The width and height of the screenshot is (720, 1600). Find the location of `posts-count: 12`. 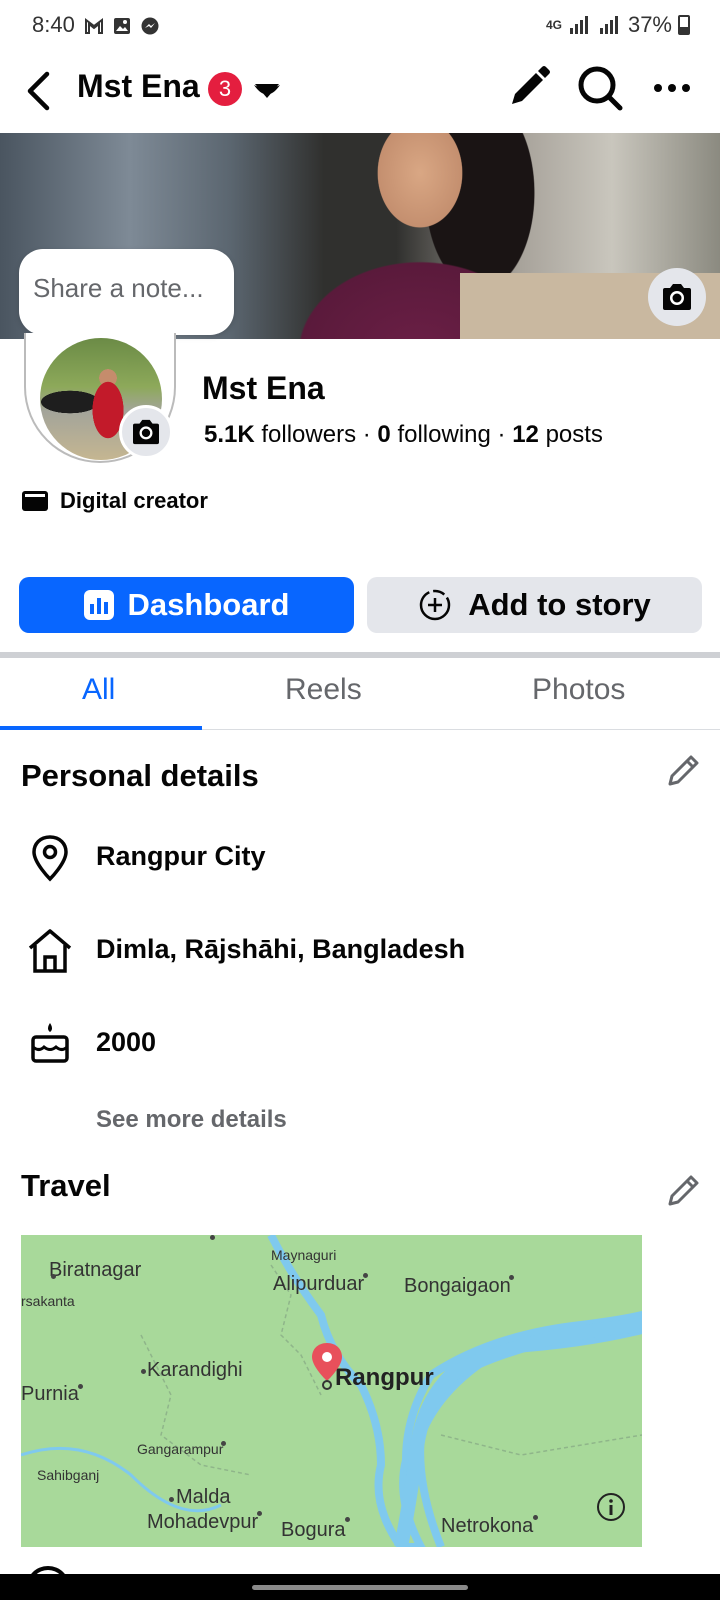

posts-count: 12 is located at coordinates (525, 434).